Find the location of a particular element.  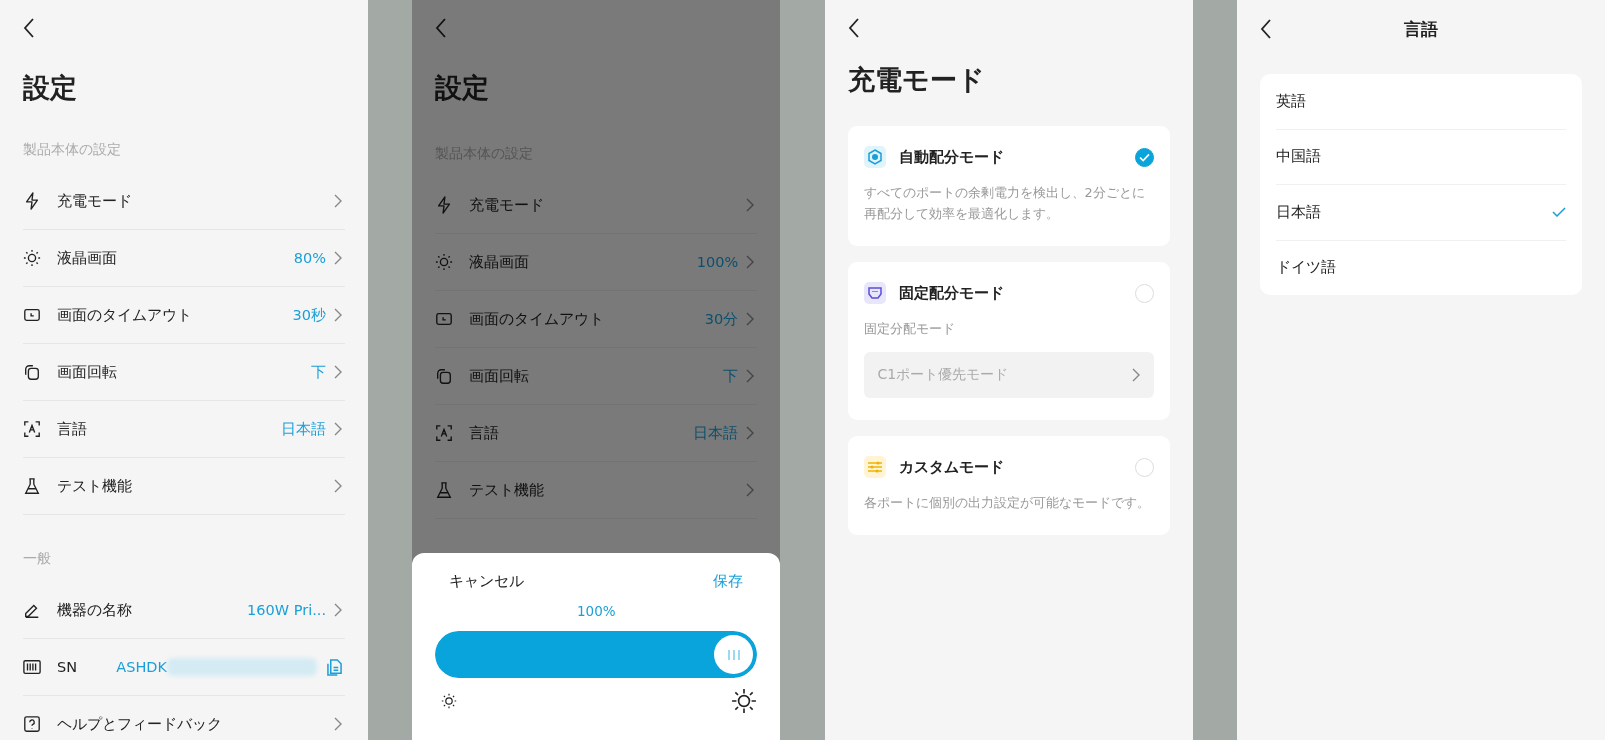

row-value: 30秒 is located at coordinates (309, 315).